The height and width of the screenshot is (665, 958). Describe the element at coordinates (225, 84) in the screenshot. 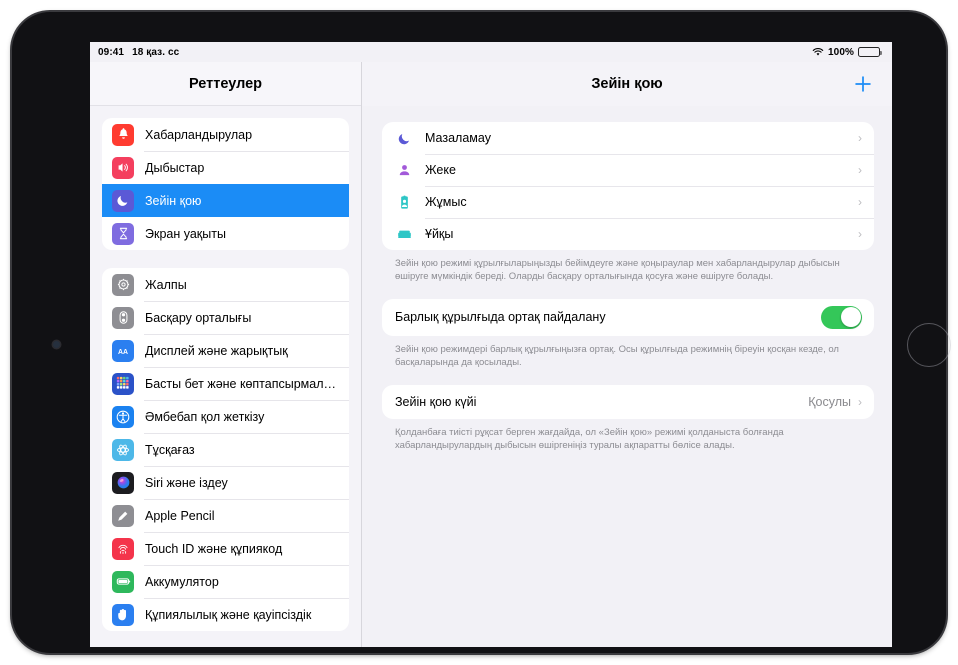

I see `sidebar-title: Реттеулер` at that location.